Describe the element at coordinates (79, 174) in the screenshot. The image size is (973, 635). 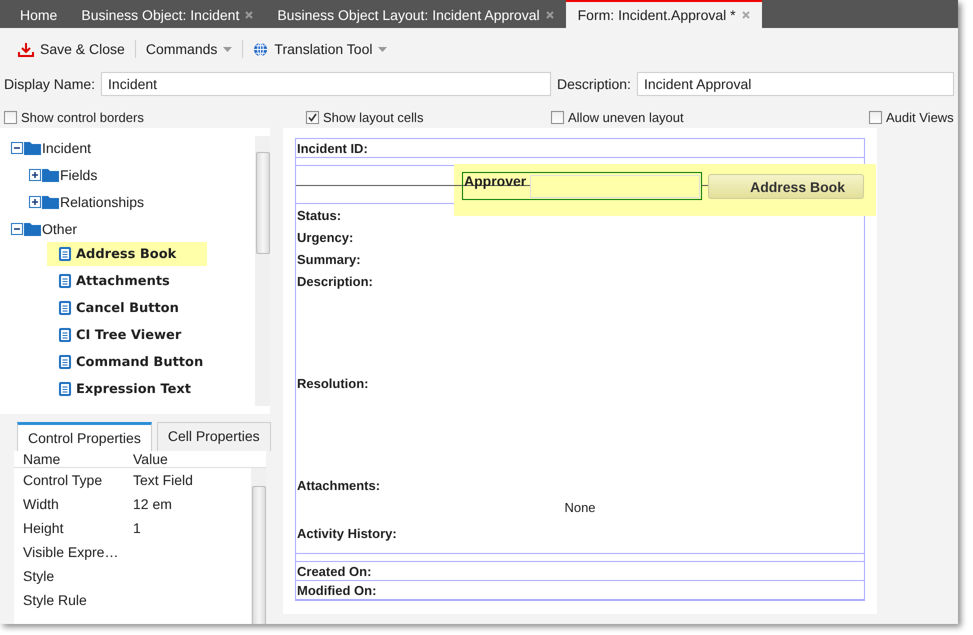
I see `tree-item: Fields` at that location.